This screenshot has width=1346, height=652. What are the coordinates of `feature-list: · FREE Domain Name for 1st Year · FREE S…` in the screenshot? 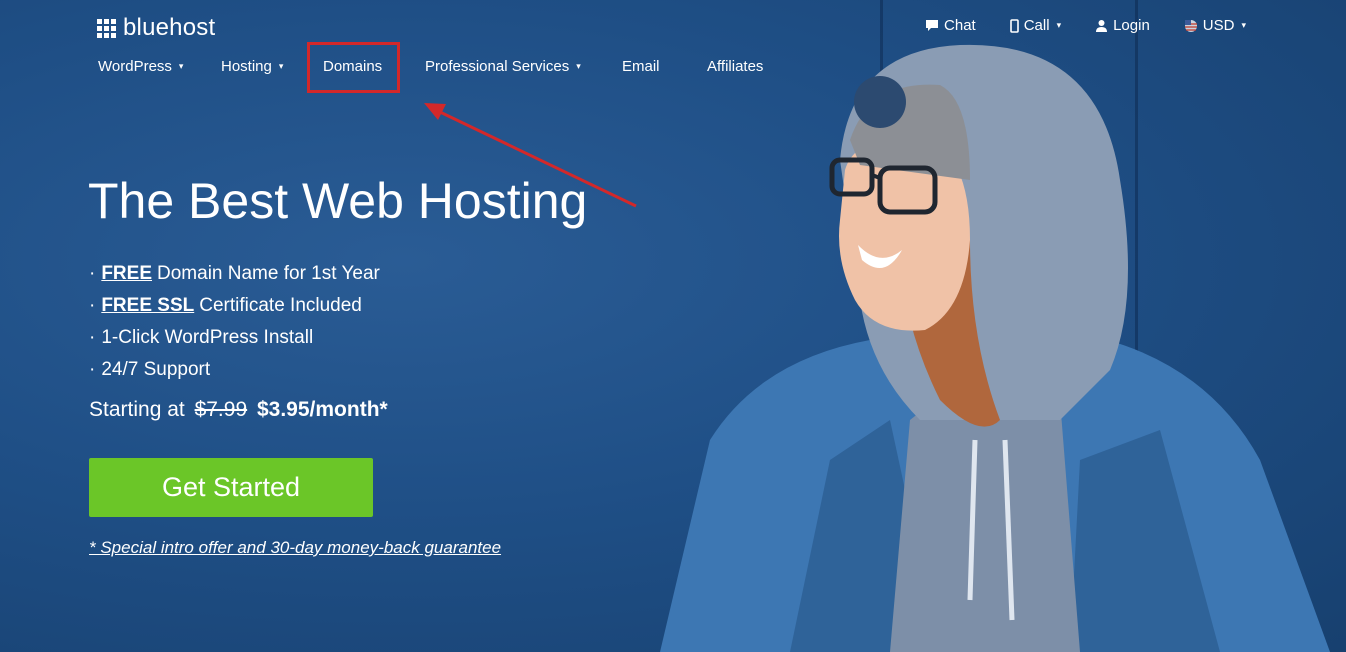 It's located at (234, 322).